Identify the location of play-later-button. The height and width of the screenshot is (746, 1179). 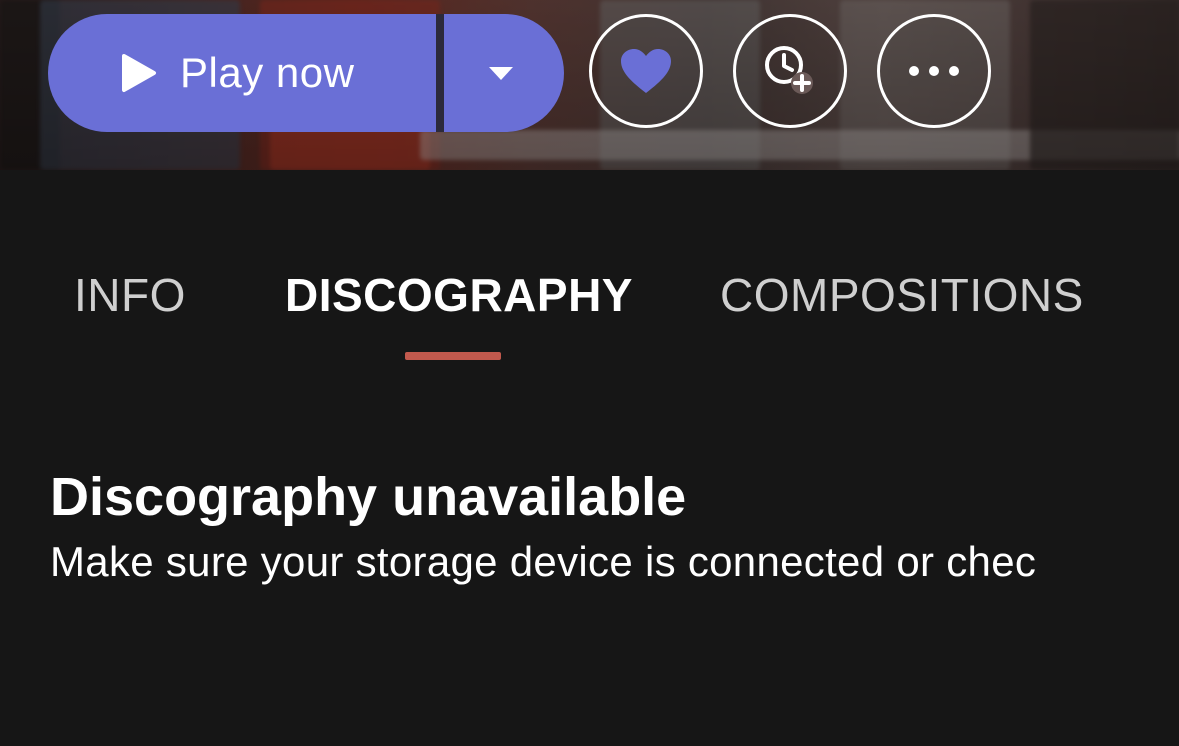
(790, 71).